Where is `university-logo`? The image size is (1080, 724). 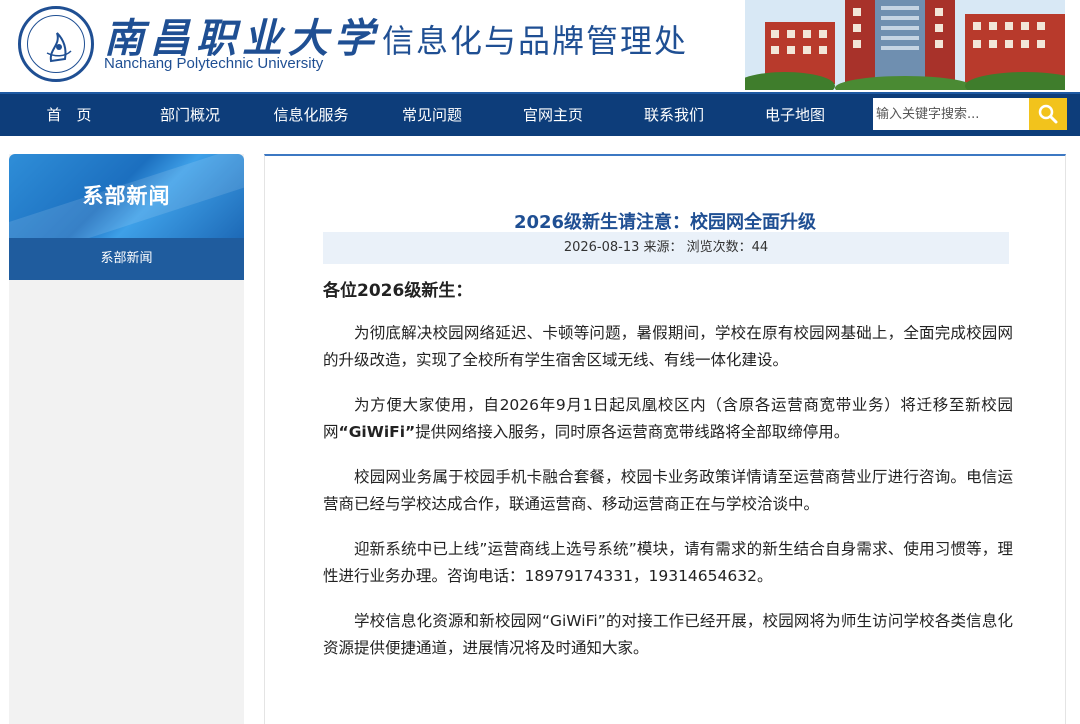 university-logo is located at coordinates (56, 44).